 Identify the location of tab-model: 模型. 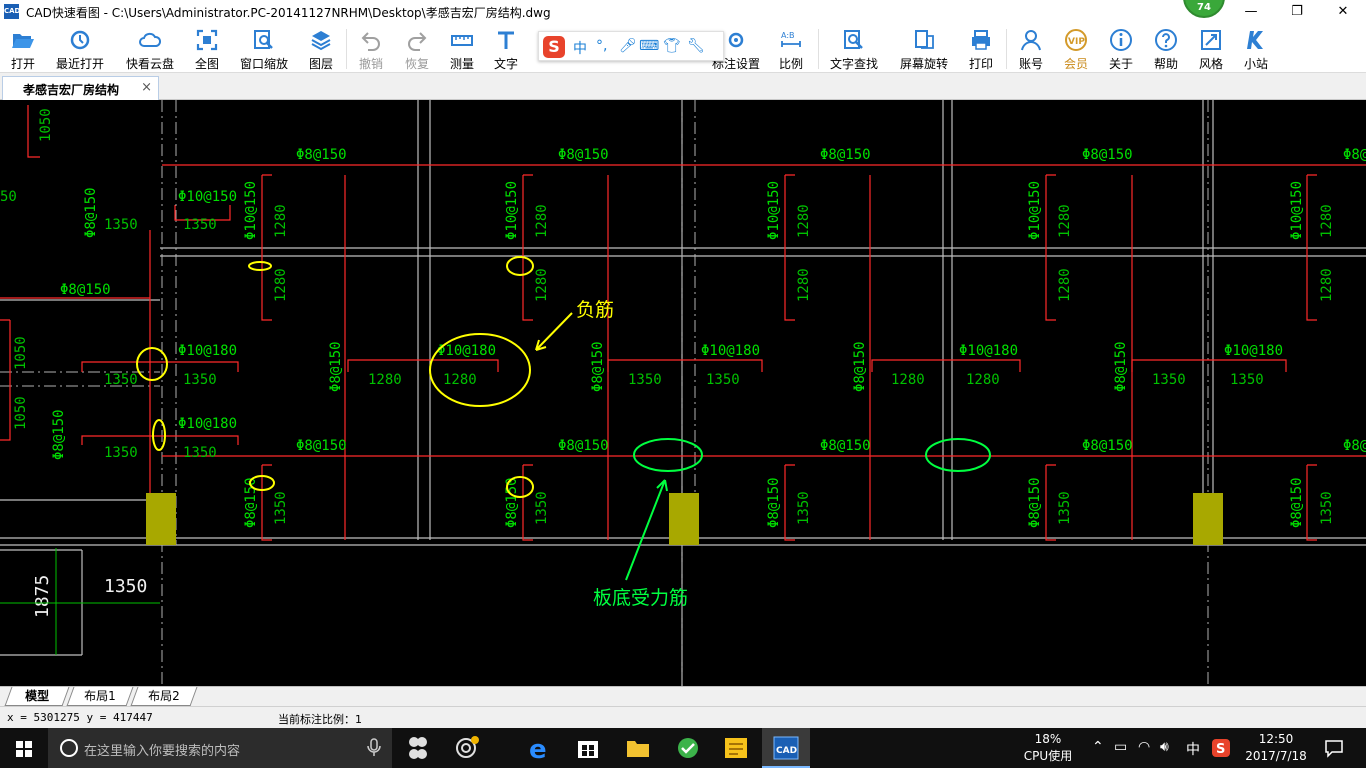
(37, 696).